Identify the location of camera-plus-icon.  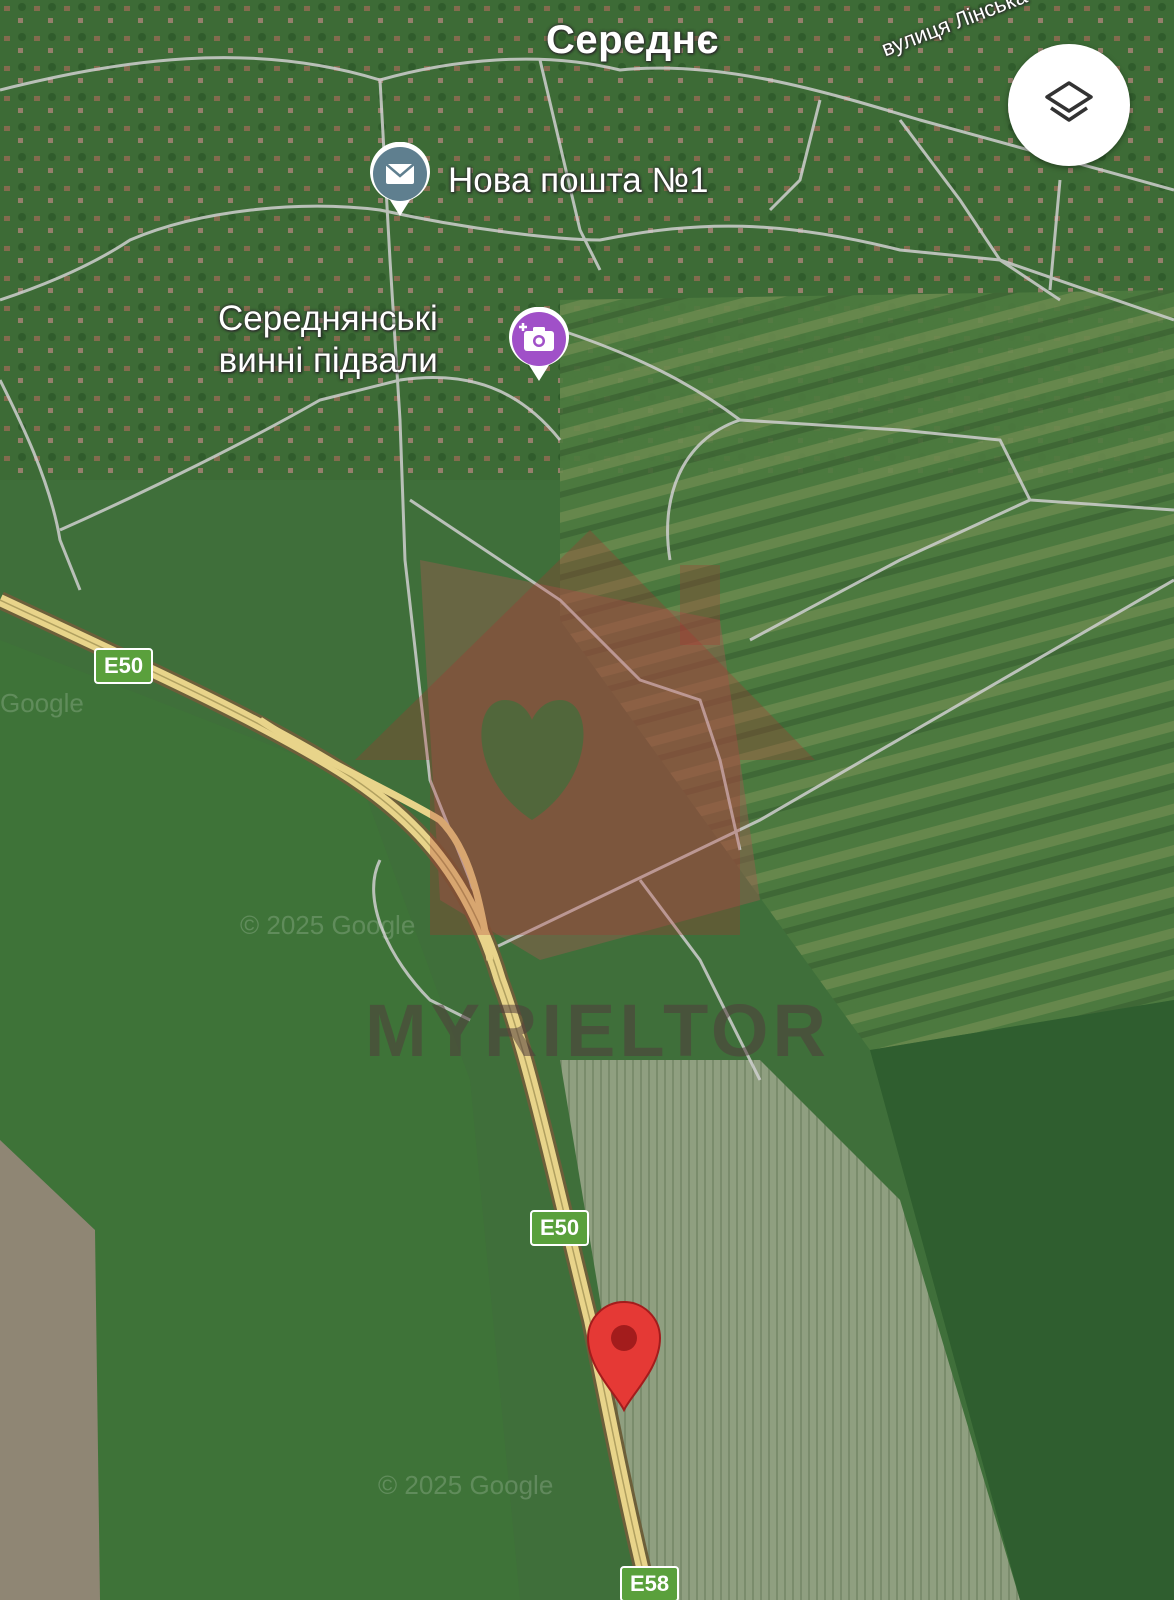
(539, 345).